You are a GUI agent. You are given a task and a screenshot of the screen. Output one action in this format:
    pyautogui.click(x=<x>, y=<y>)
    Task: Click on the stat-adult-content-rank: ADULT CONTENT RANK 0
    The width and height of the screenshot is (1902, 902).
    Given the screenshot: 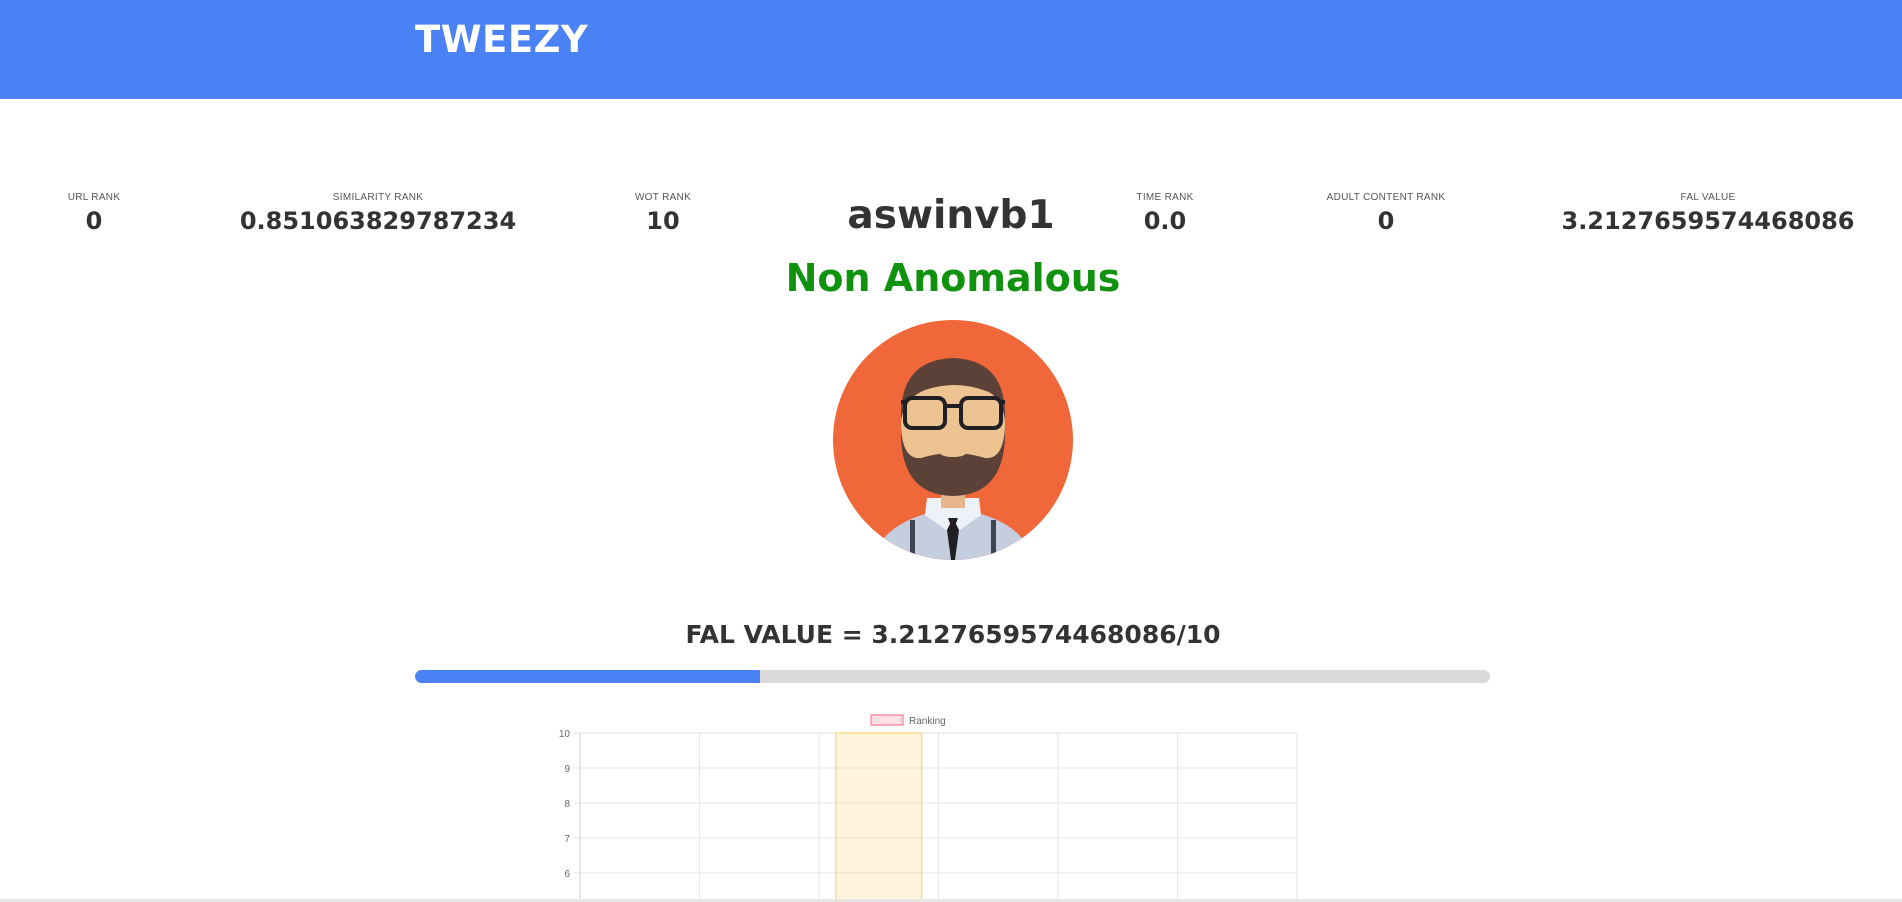 What is the action you would take?
    pyautogui.click(x=1386, y=213)
    